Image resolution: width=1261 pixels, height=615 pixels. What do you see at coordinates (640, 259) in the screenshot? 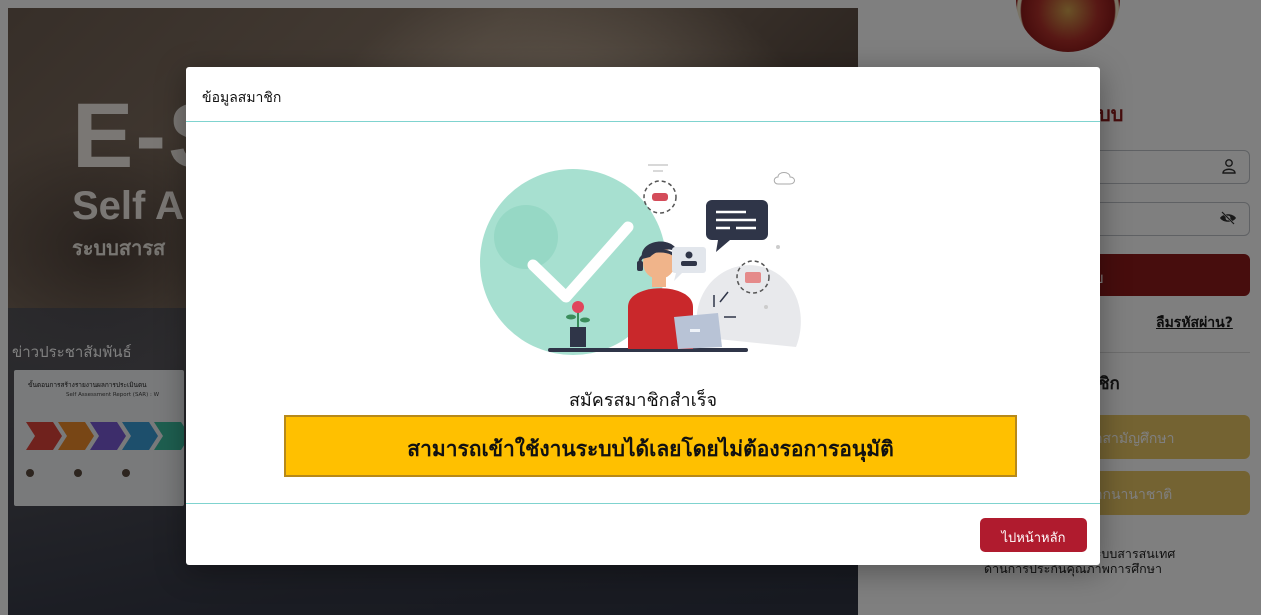
I see `success-checkmark-illustration` at bounding box center [640, 259].